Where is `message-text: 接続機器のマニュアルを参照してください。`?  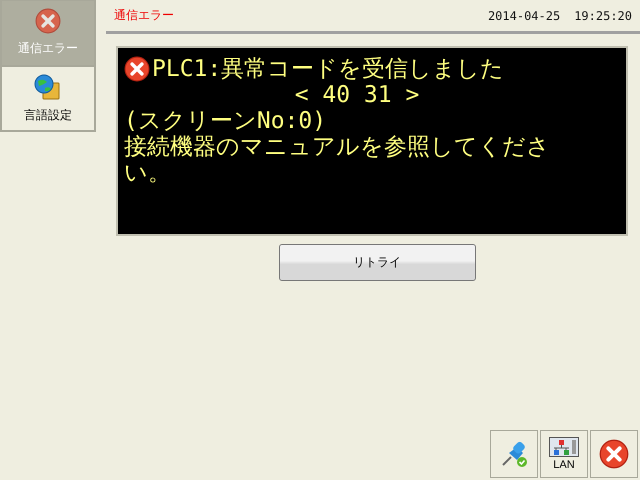 message-text: 接続機器のマニュアルを参照してください。 is located at coordinates (337, 160).